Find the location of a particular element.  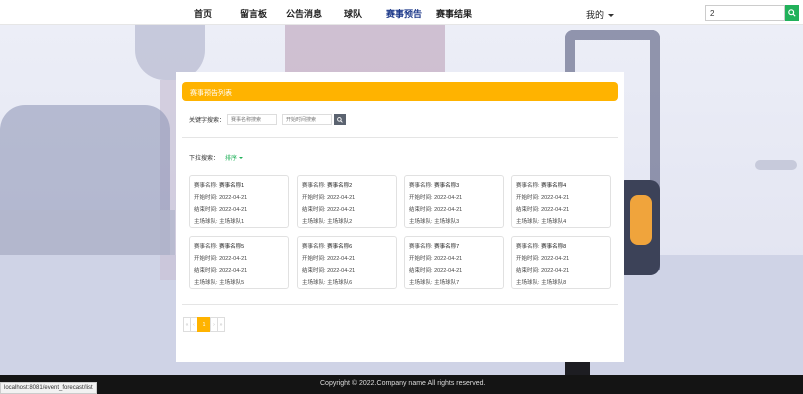

event-name-search-input is located at coordinates (252, 119).